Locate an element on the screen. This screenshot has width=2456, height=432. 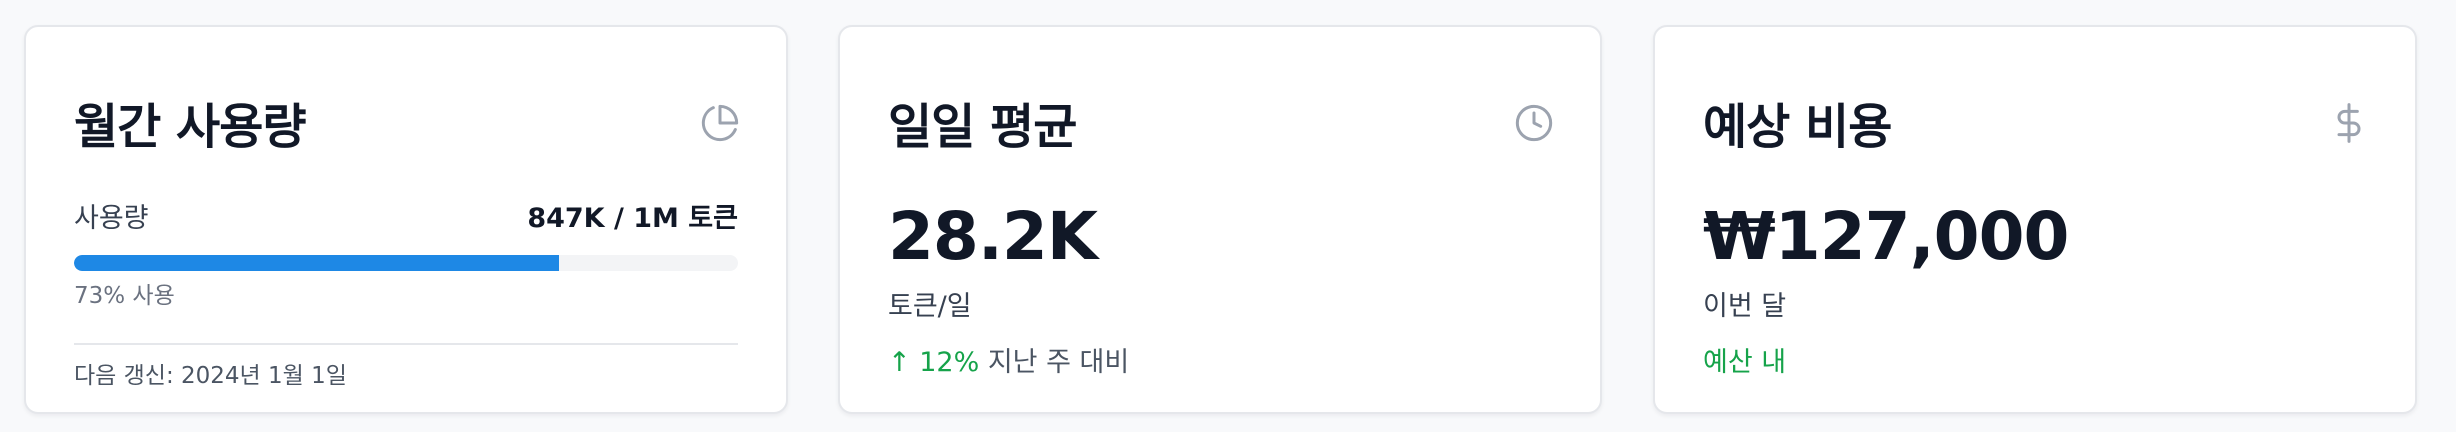
daily-trend: ↑ 12% 지난 주 대비 is located at coordinates (1008, 363).